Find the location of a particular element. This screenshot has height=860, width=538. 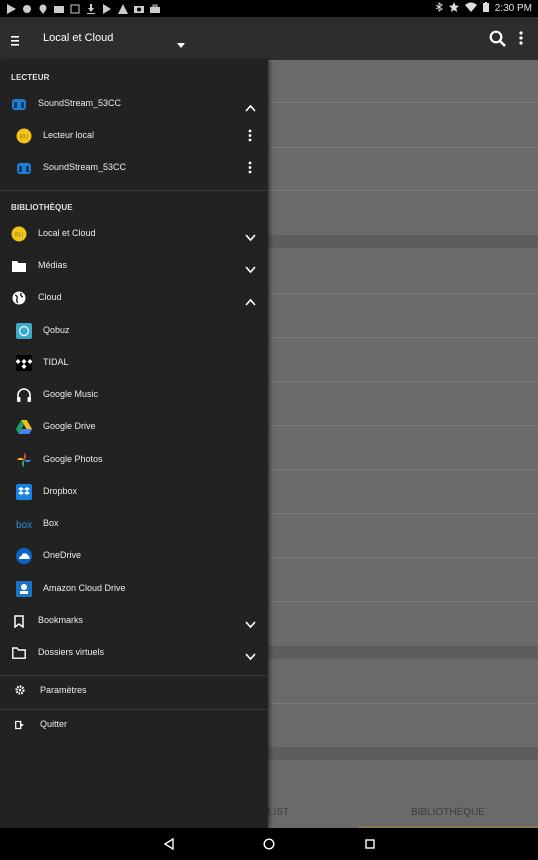

player-item-soundstream: SoundStream_53CC is located at coordinates (134, 168).